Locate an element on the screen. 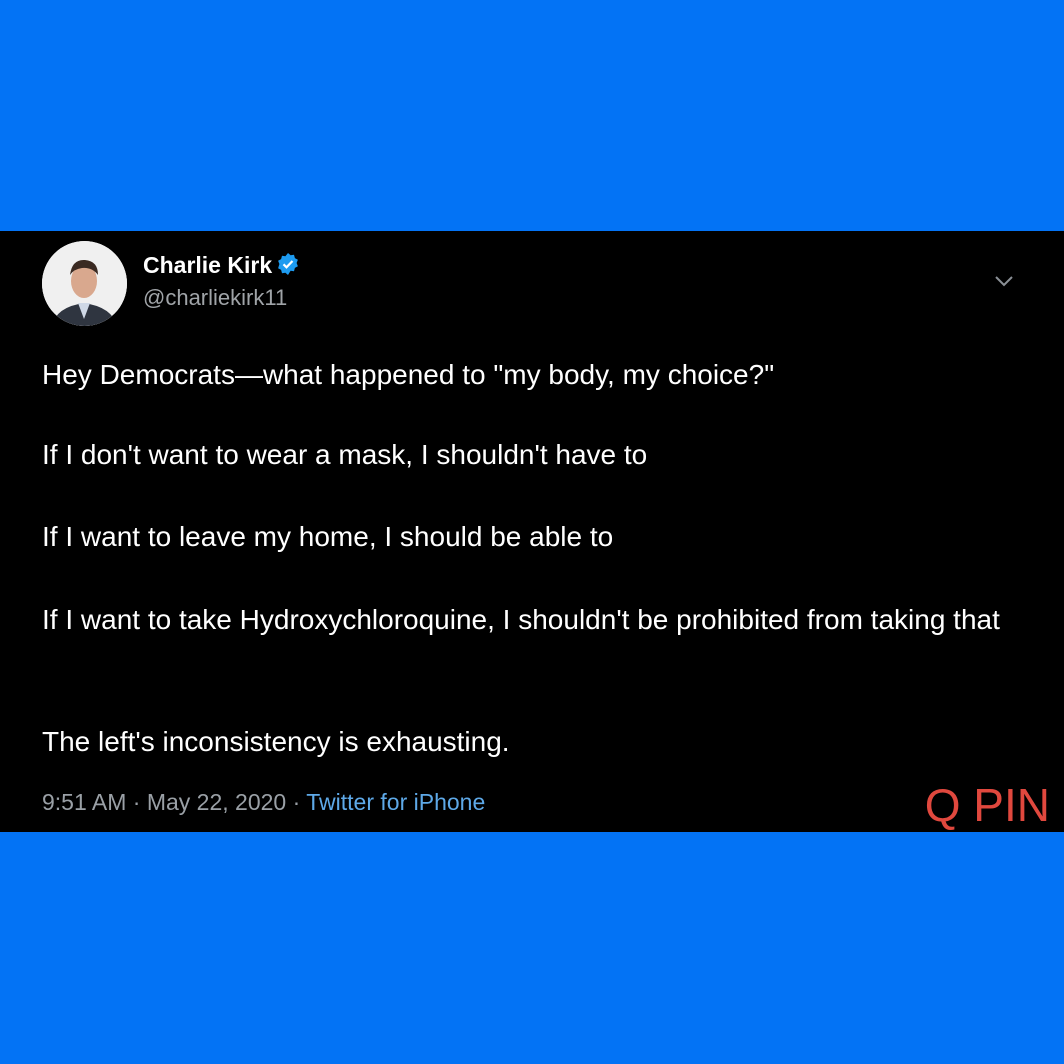 This screenshot has height=1064, width=1064. tweet-source-link: Twitter for iPhone is located at coordinates (395, 802).